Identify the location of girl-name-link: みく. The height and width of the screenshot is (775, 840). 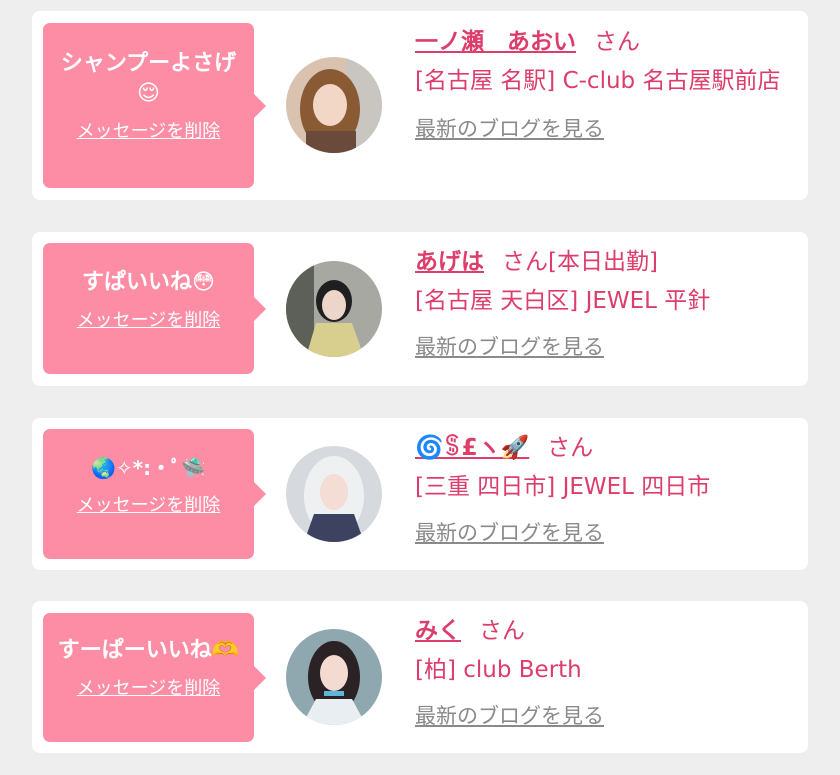
(438, 631).